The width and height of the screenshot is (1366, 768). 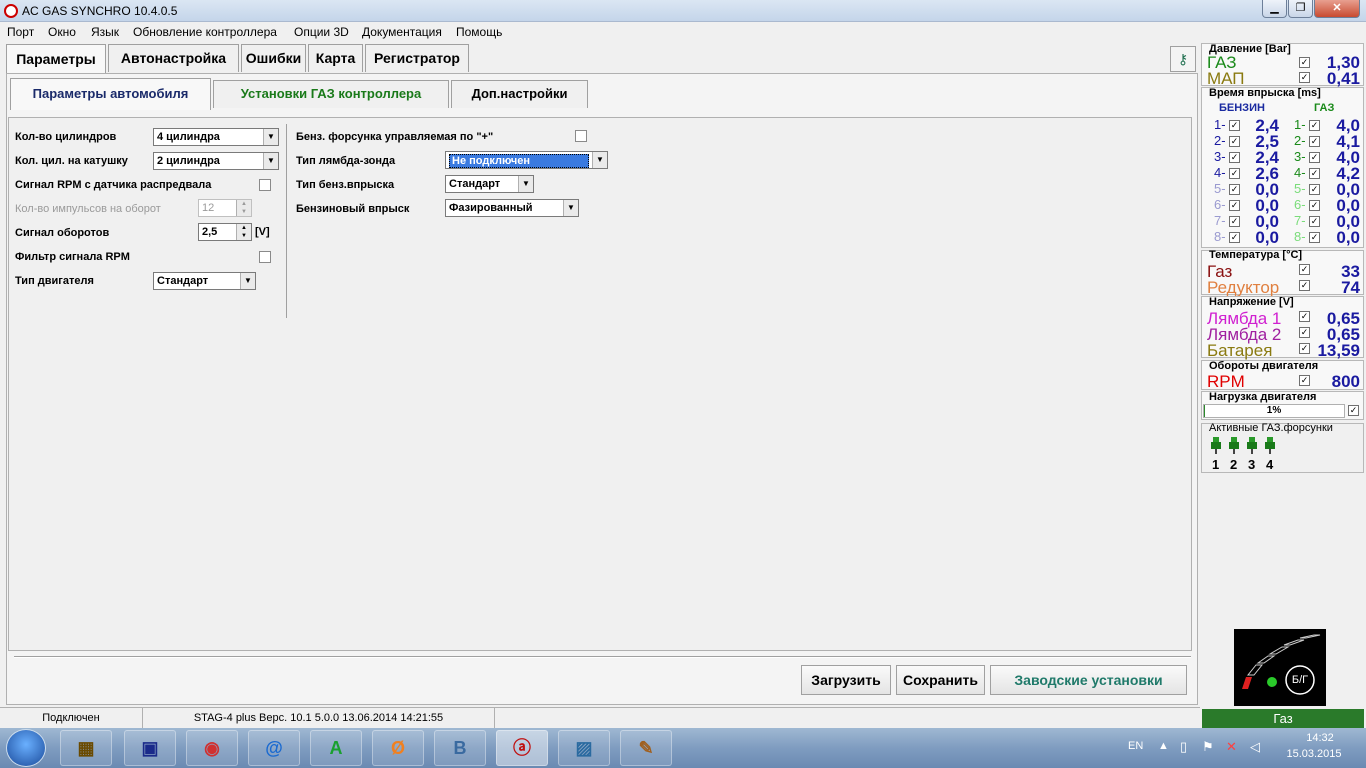 What do you see at coordinates (216, 161) in the screenshot?
I see `coil-select: 2 цилиндра ▼` at bounding box center [216, 161].